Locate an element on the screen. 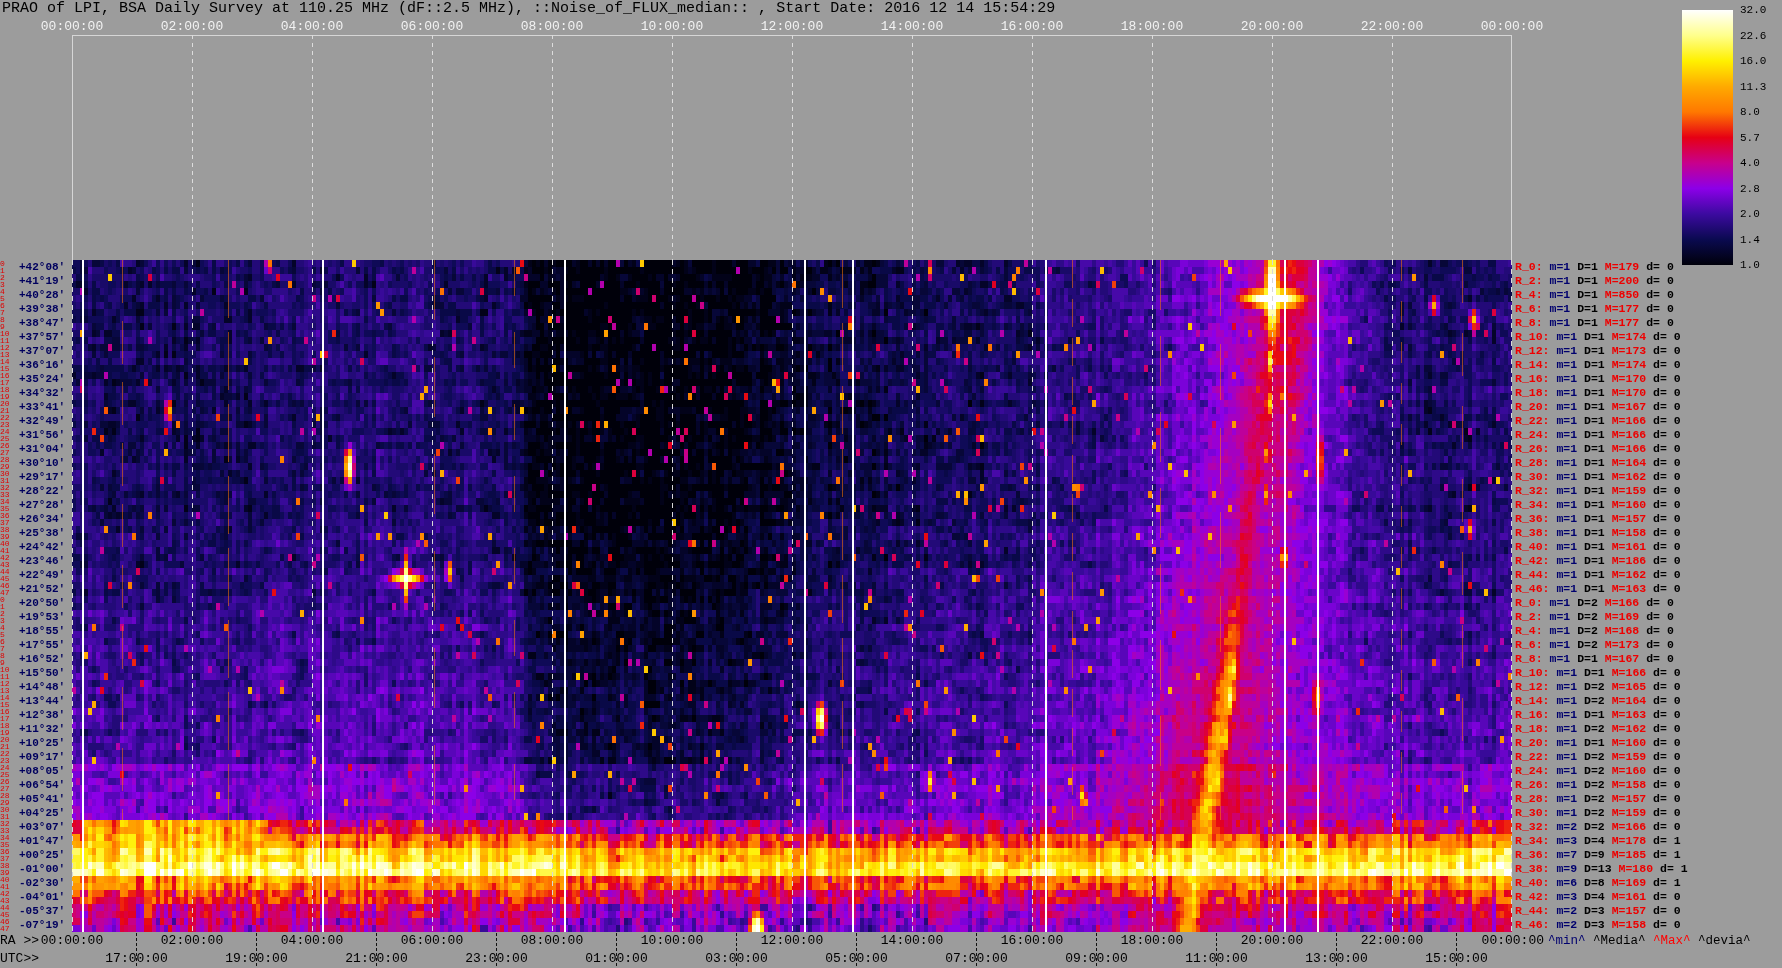  declination-label: -07°19' is located at coordinates (42, 925).